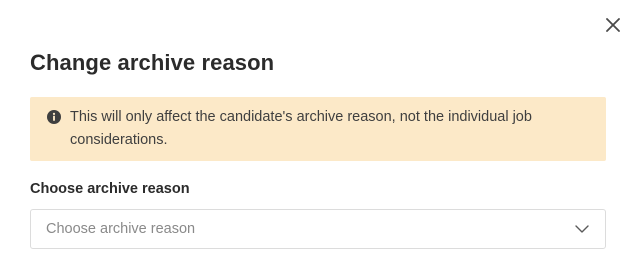  What do you see at coordinates (152, 62) in the screenshot?
I see `dialog-title: Change archive reason` at bounding box center [152, 62].